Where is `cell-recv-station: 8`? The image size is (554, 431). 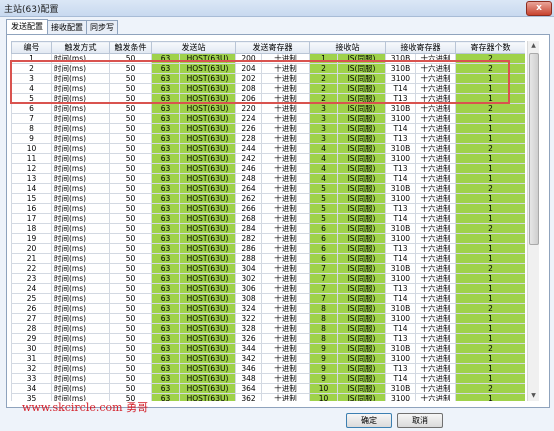
cell-recv-station: 8 is located at coordinates (323, 328).